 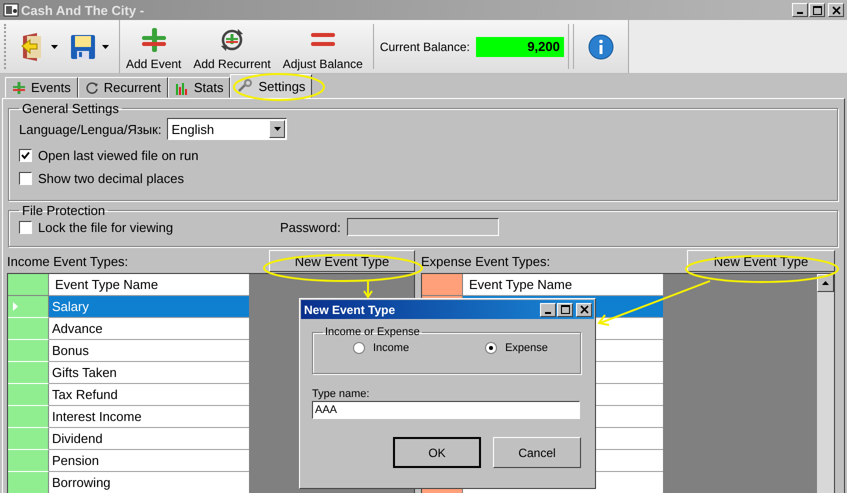 What do you see at coordinates (149, 461) in the screenshot?
I see `table-cell: Pension` at bounding box center [149, 461].